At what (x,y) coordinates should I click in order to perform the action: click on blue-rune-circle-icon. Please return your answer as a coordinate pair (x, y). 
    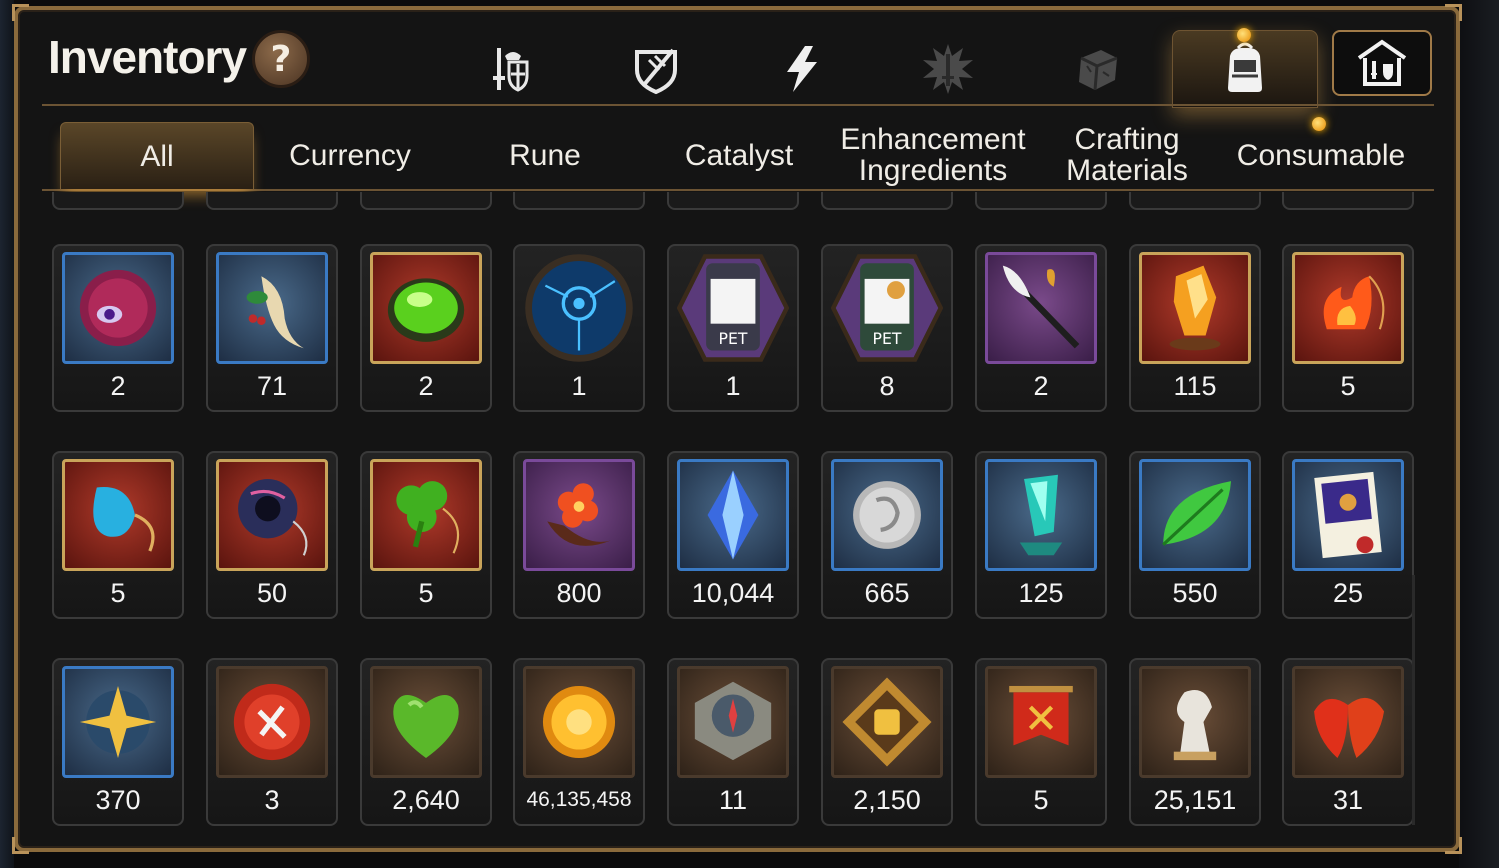
    Looking at the image, I should click on (579, 308).